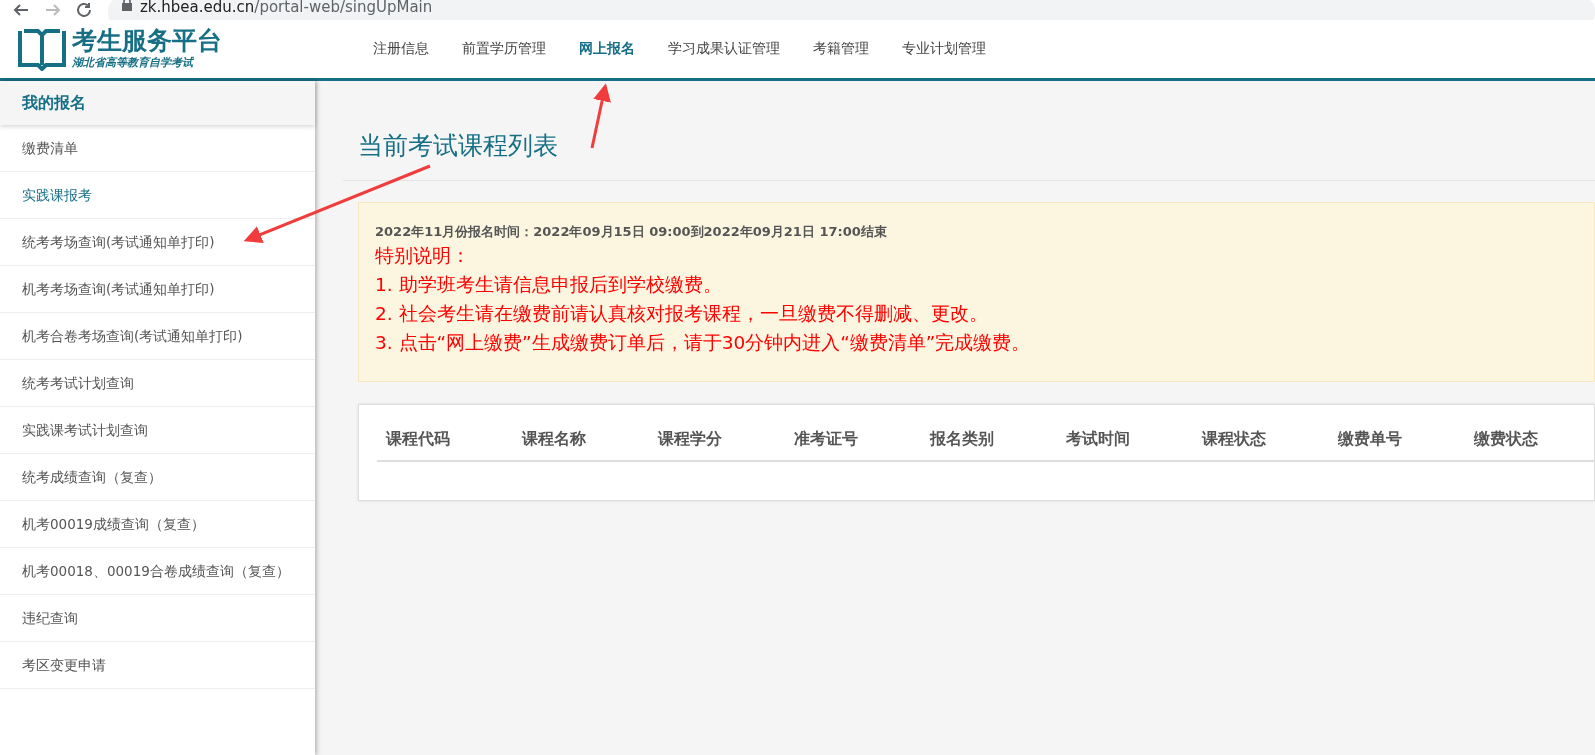  I want to click on sidebar-item: 机考考场查询(考试通知单打印), so click(157, 289).